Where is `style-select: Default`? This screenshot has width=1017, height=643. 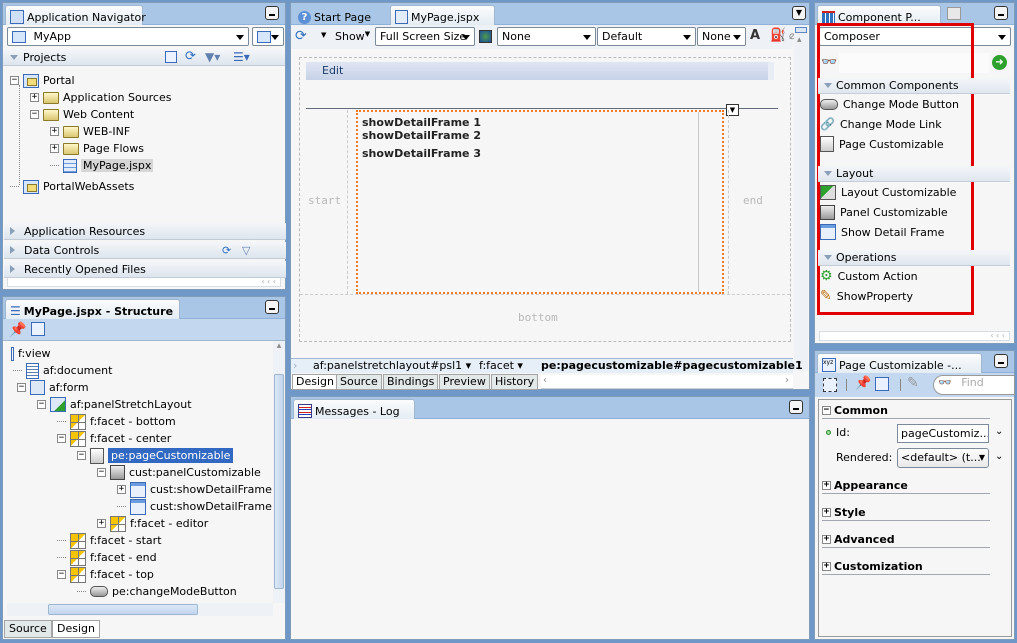 style-select: Default is located at coordinates (646, 36).